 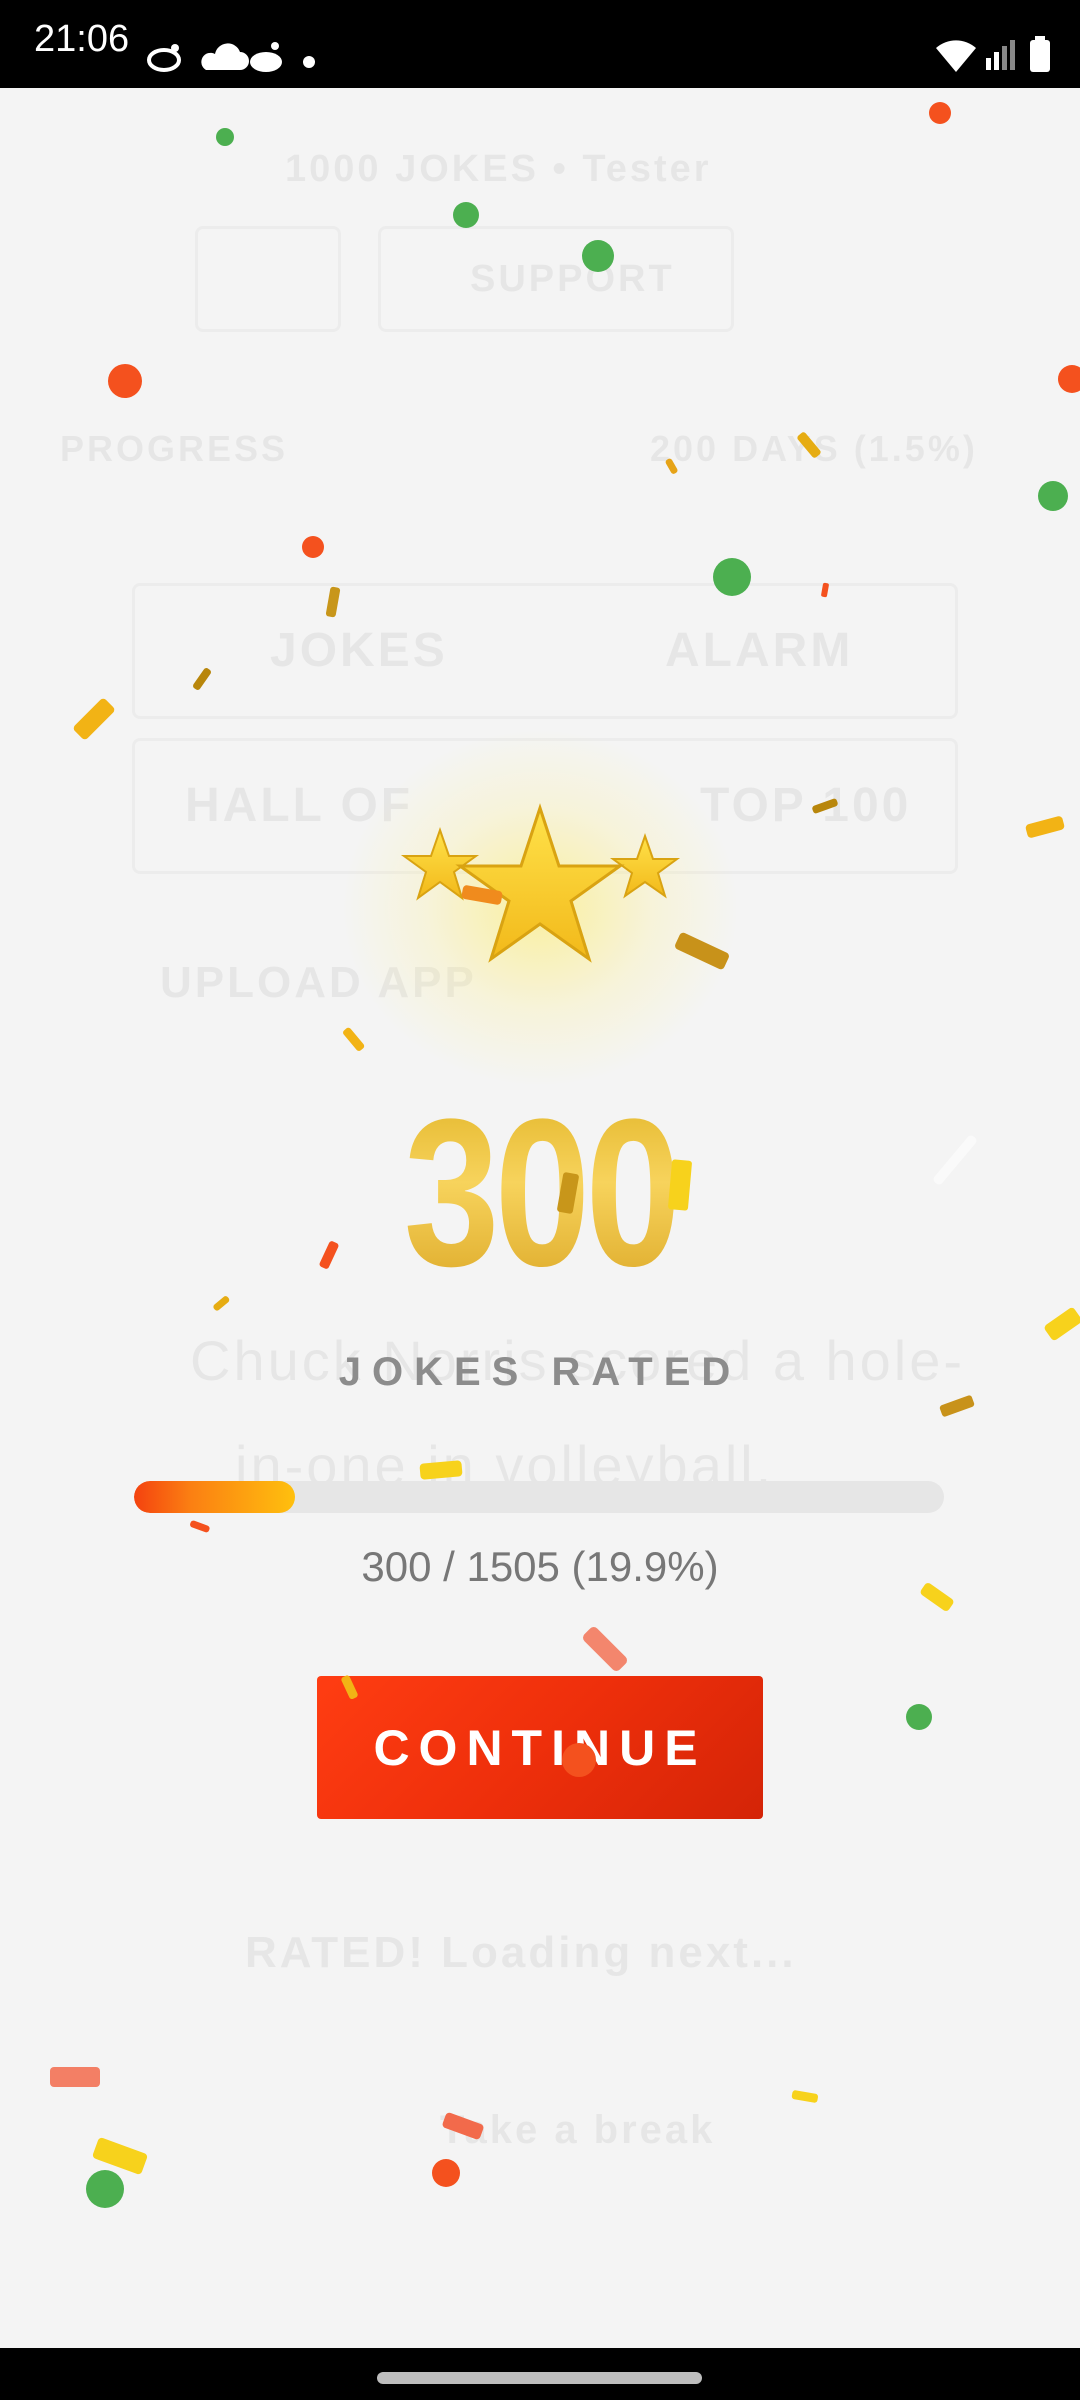 What do you see at coordinates (956, 56) in the screenshot?
I see `wifi-icon` at bounding box center [956, 56].